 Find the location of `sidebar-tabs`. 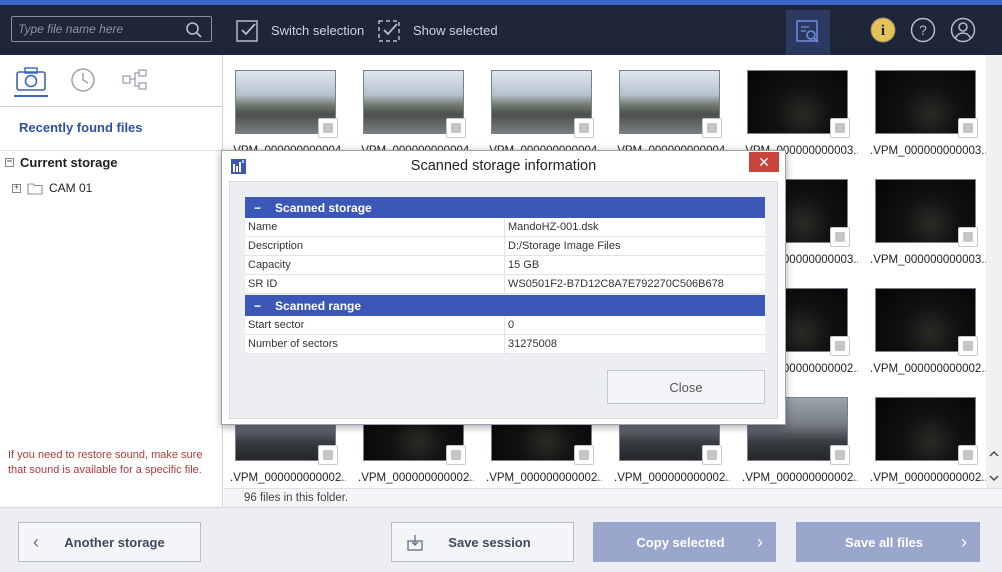

sidebar-tabs is located at coordinates (111, 81).